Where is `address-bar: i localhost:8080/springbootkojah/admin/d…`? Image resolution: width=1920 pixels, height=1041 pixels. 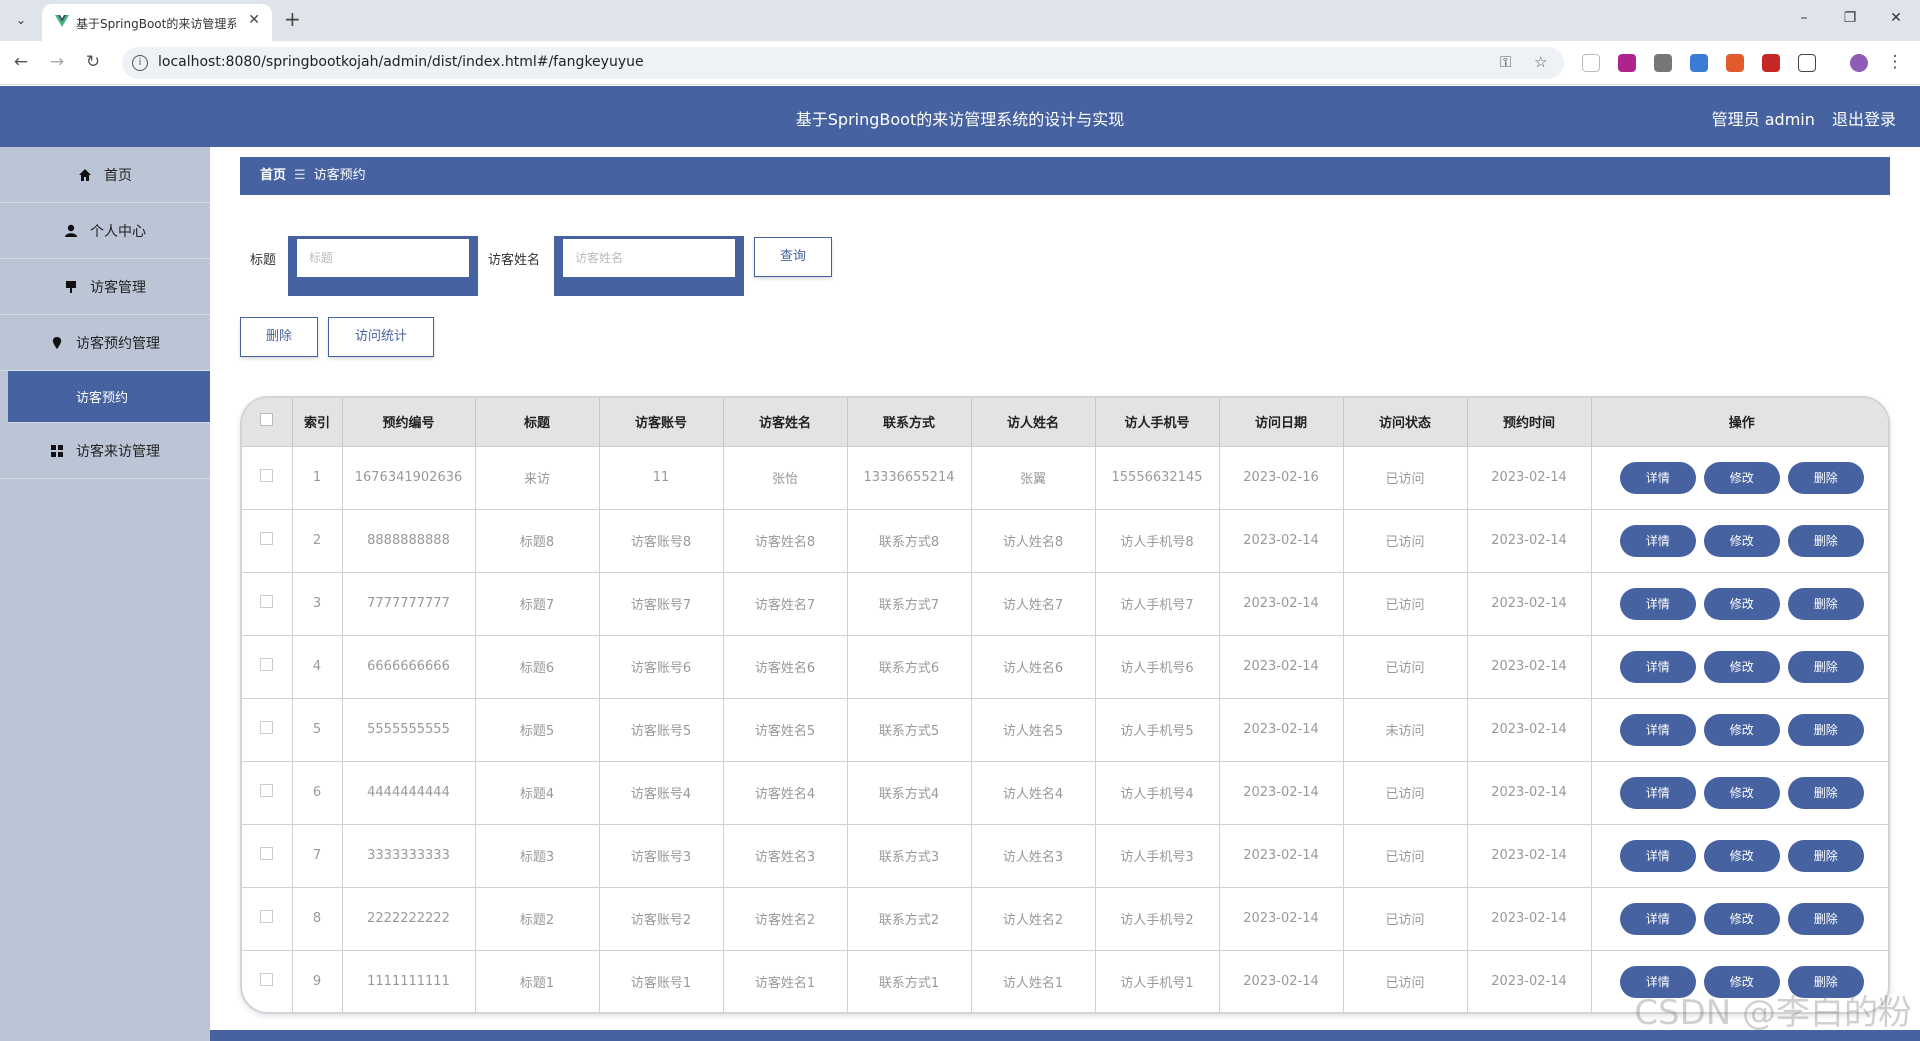
address-bar: i localhost:8080/springbootkojah/admin/d… is located at coordinates (843, 63).